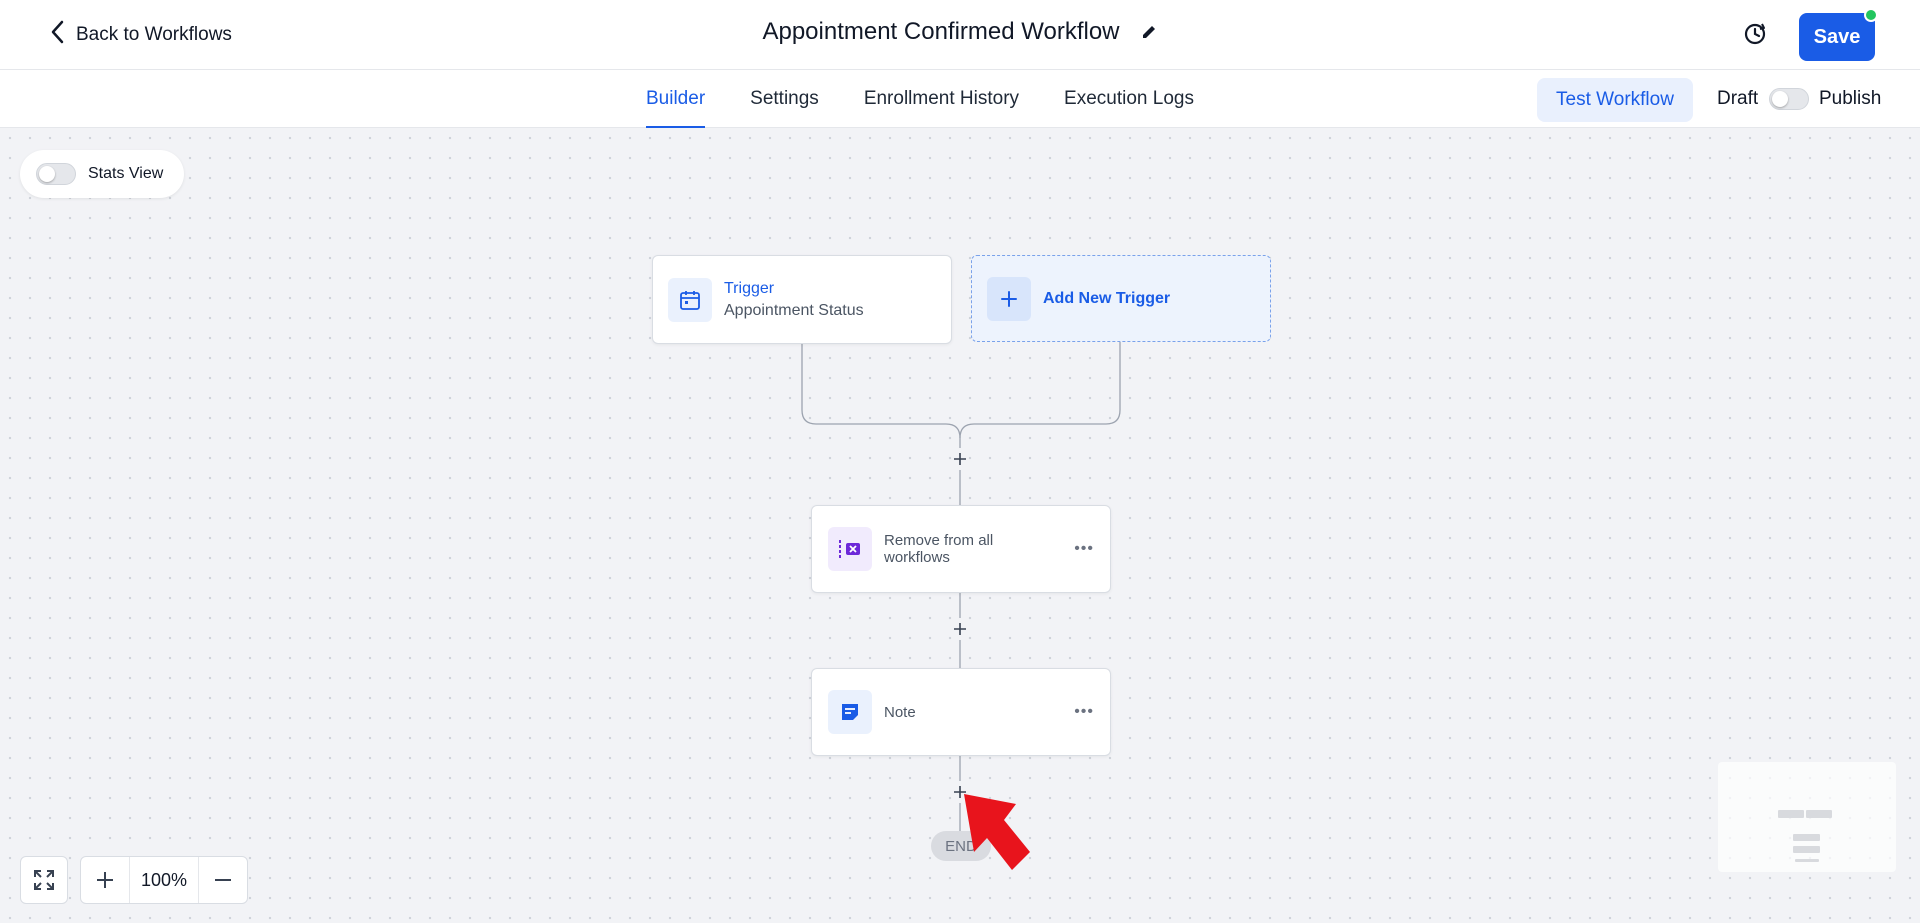 The height and width of the screenshot is (923, 1920). I want to click on expand-icon, so click(44, 880).